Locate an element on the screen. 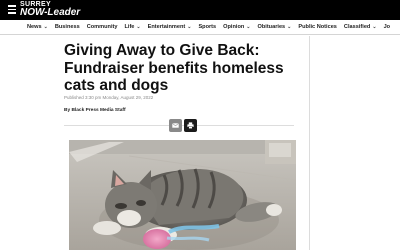 The height and width of the screenshot is (250, 400). nav-item-label: Public Notices is located at coordinates (317, 27).